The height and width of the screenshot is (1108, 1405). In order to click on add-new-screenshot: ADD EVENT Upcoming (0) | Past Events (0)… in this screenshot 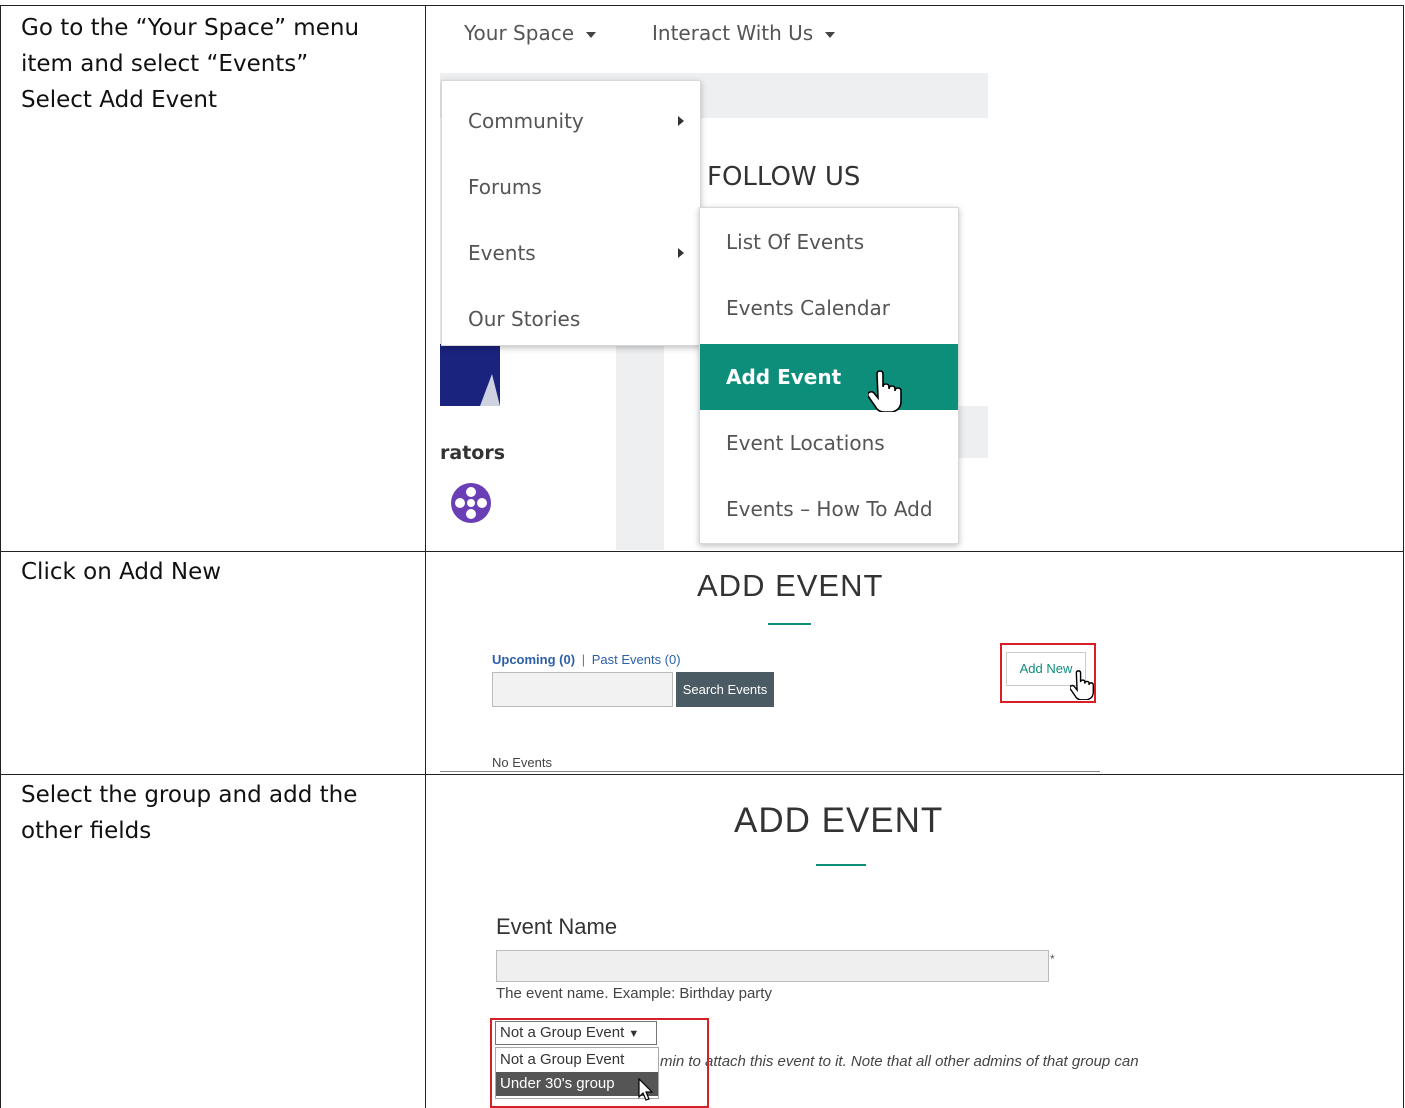, I will do `click(770, 664)`.